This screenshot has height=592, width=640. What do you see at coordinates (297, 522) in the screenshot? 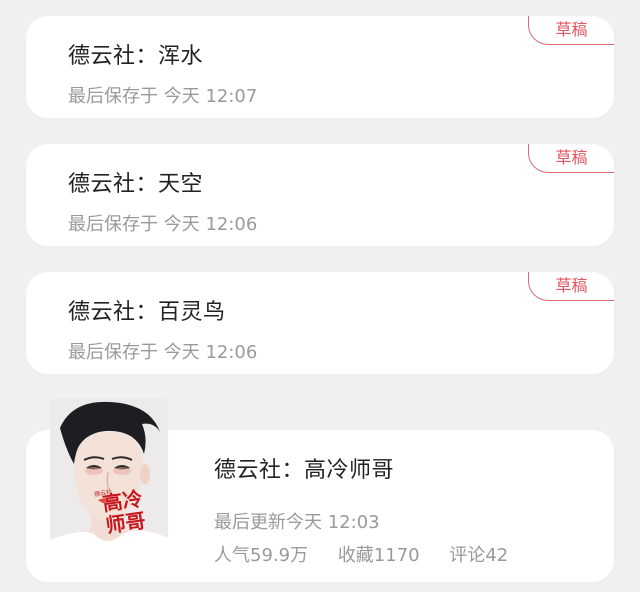
I see `book-updated-time: 最后更新今天 12:03` at bounding box center [297, 522].